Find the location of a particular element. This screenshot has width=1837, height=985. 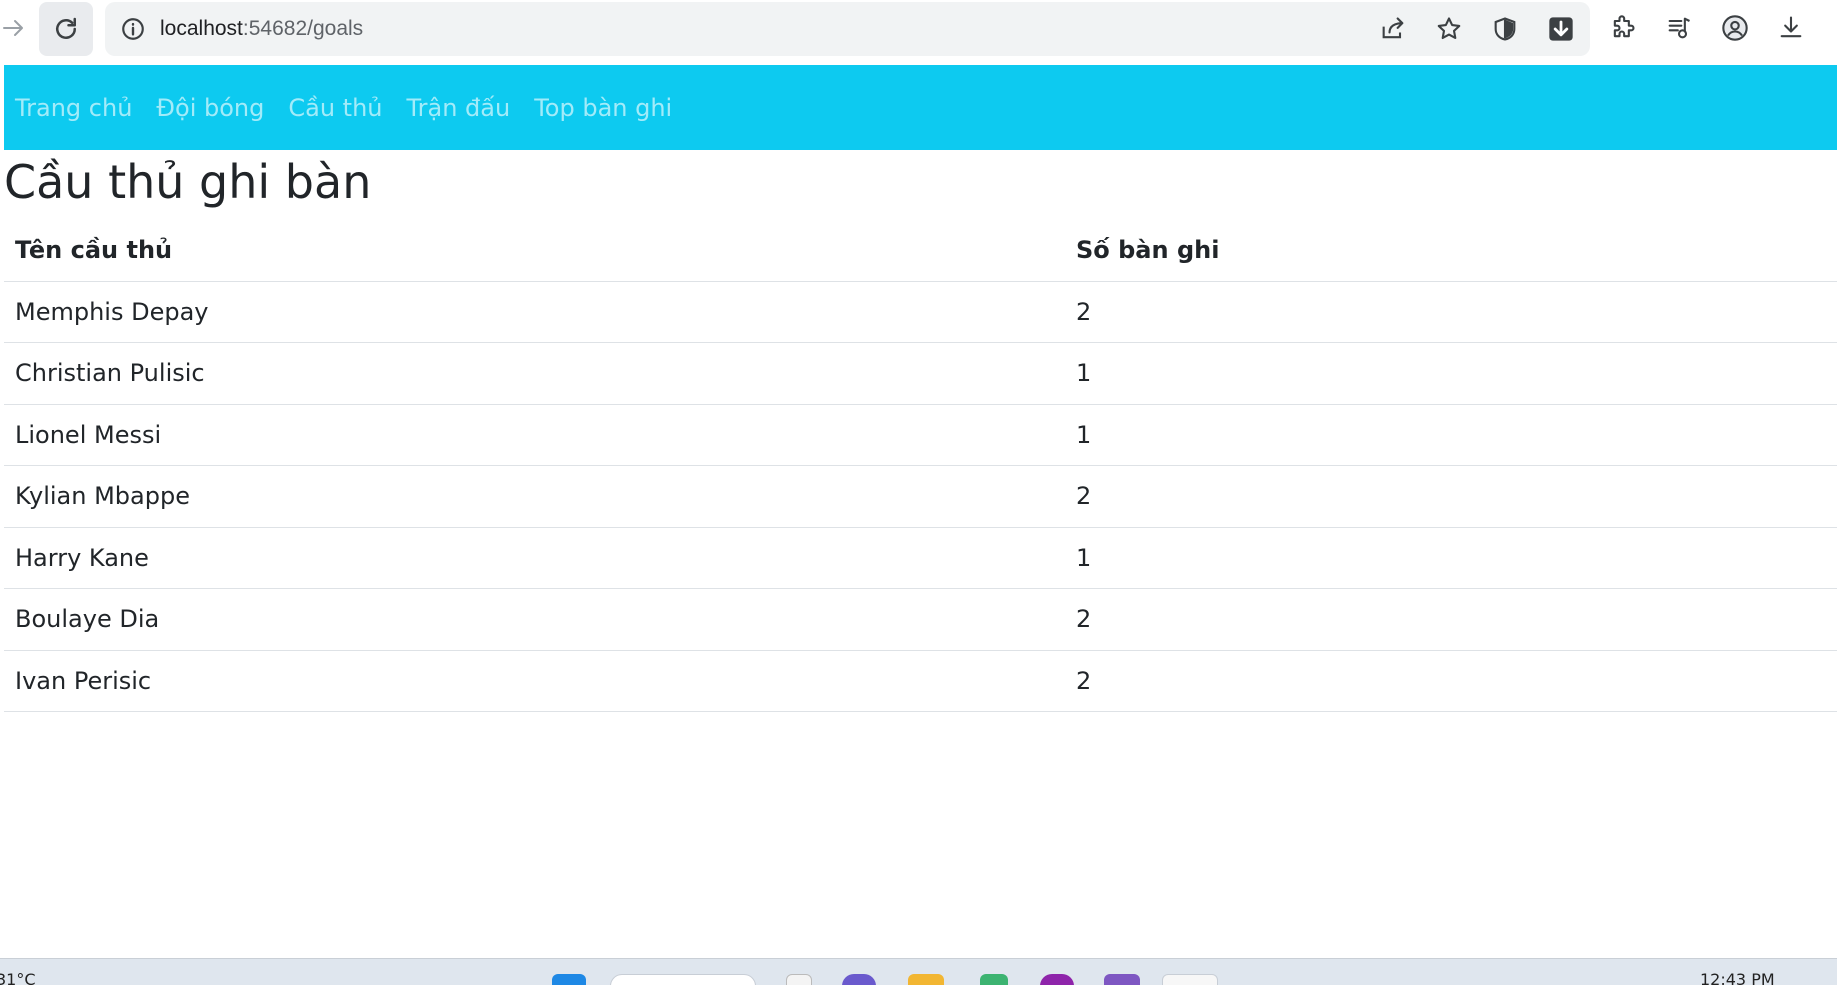

url-text: localhost:54682/goals is located at coordinates (261, 29).